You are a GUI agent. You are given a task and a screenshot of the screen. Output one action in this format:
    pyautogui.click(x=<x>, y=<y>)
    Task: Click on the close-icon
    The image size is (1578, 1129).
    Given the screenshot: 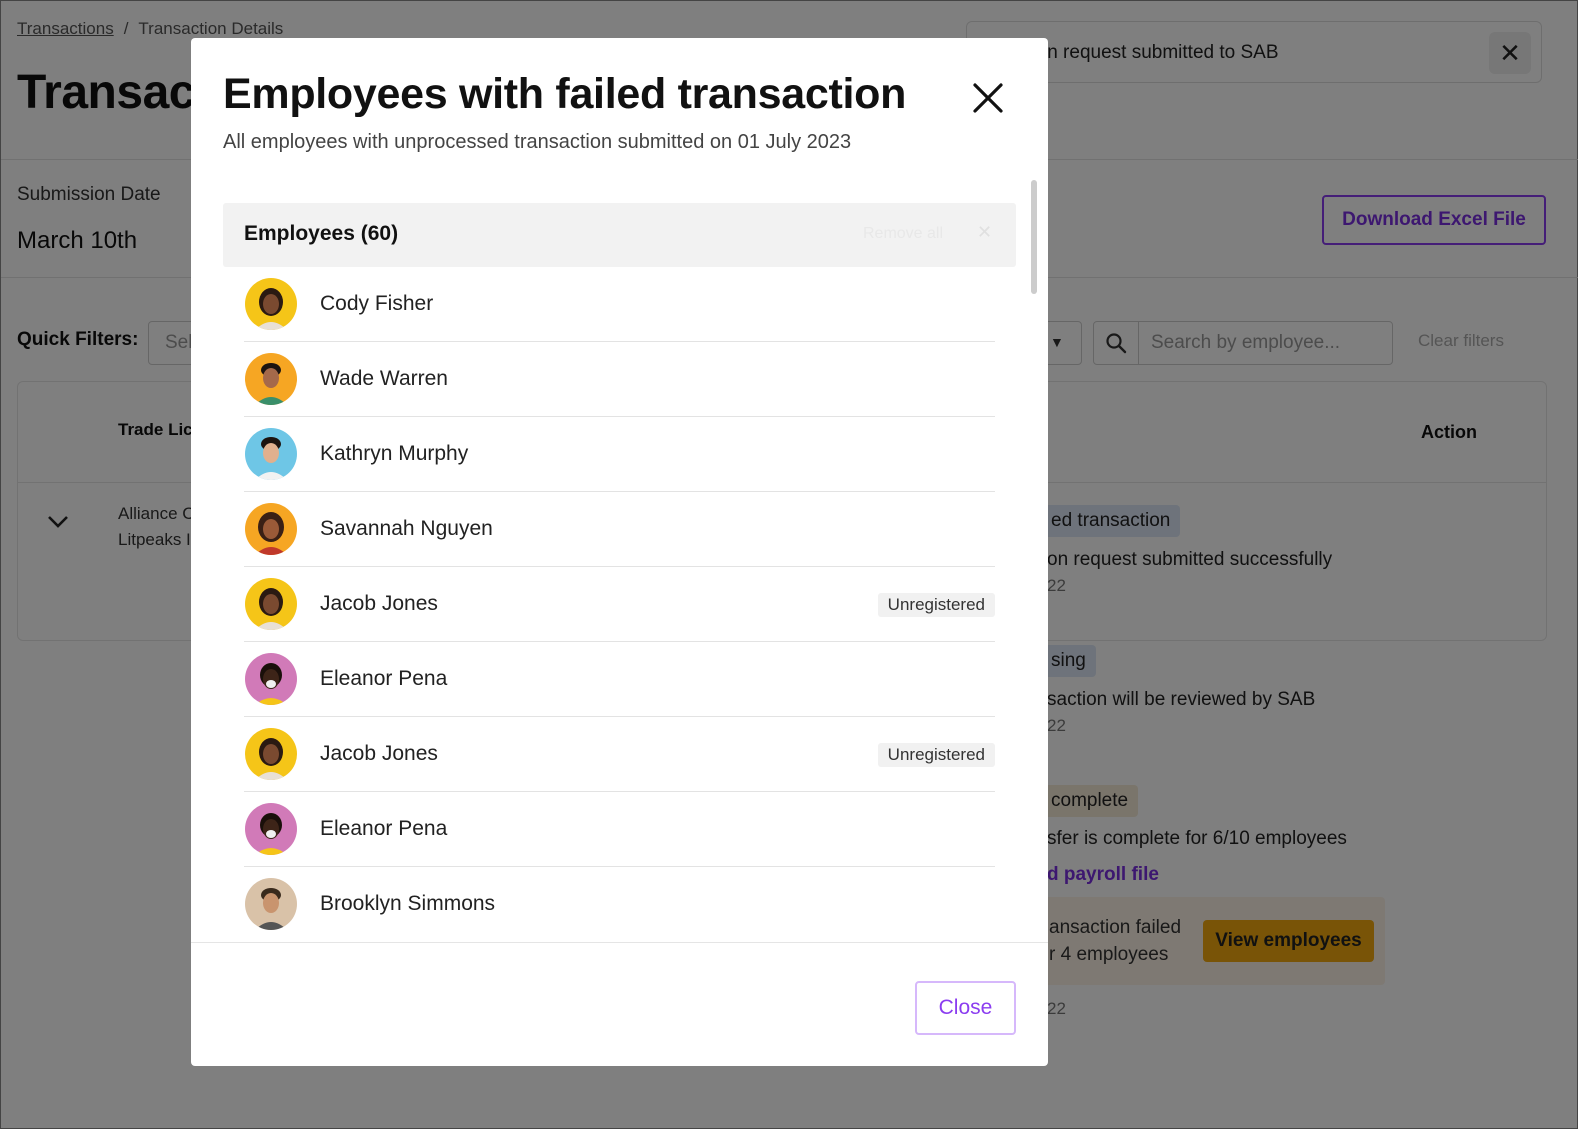 What is the action you would take?
    pyautogui.click(x=988, y=98)
    